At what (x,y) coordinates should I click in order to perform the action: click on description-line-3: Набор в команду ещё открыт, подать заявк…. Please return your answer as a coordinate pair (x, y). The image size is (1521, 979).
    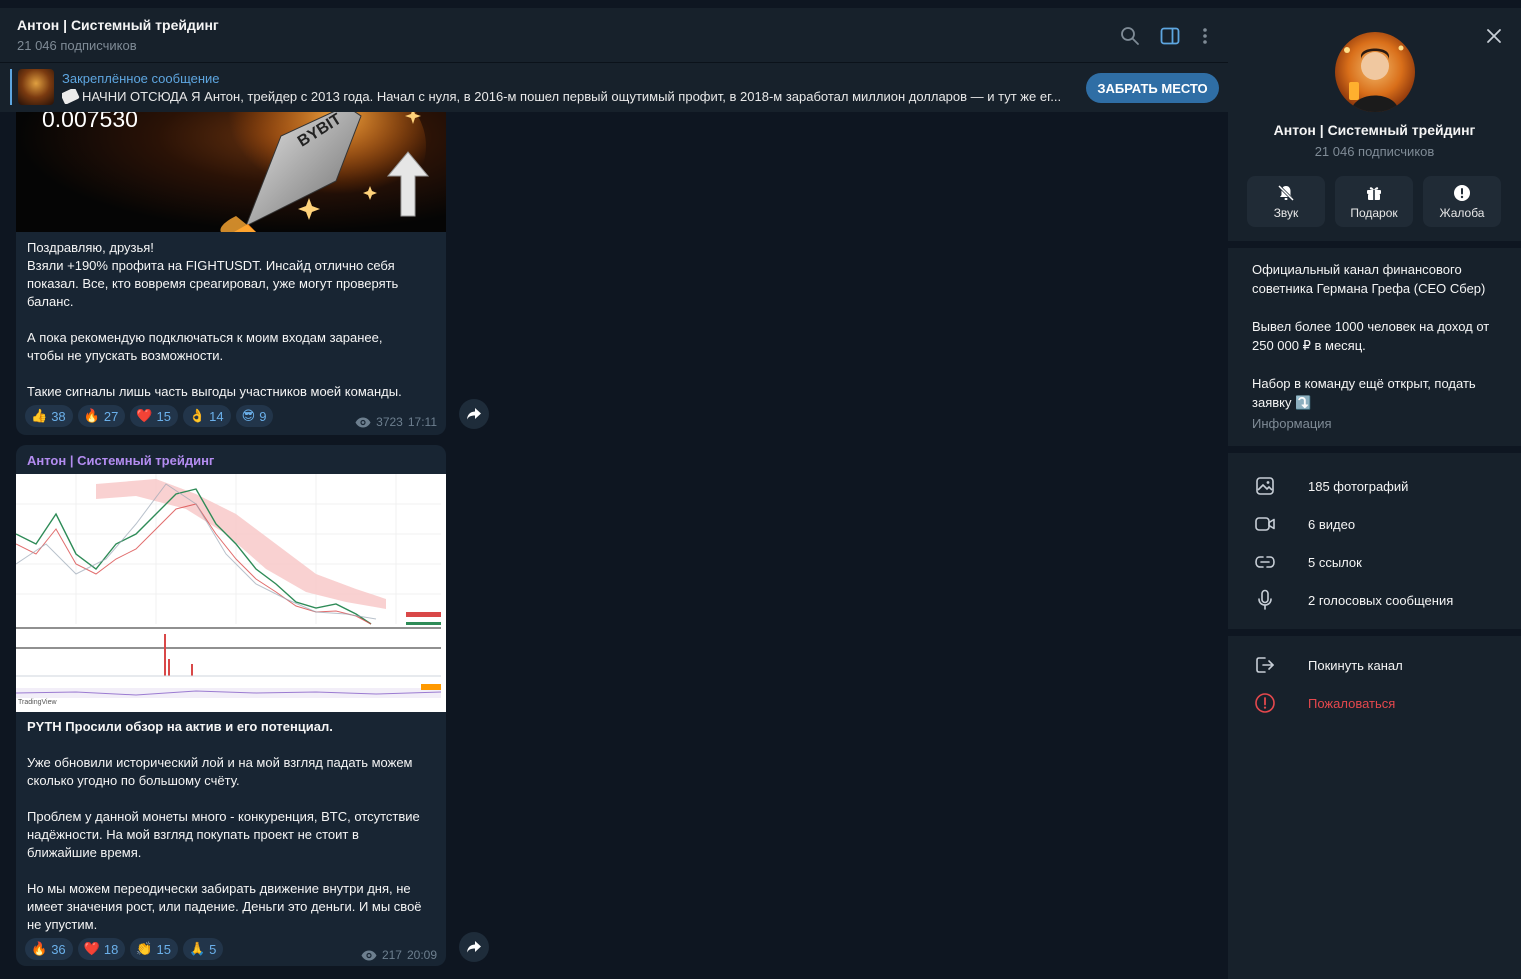
    Looking at the image, I should click on (1364, 393).